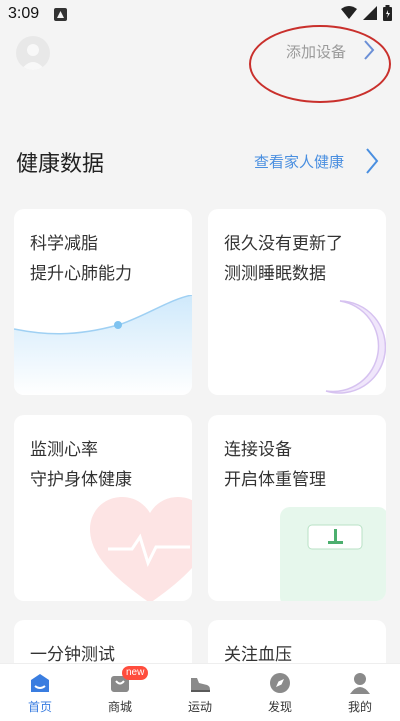 This screenshot has width=400, height=721. I want to click on shoe-icon, so click(200, 685).